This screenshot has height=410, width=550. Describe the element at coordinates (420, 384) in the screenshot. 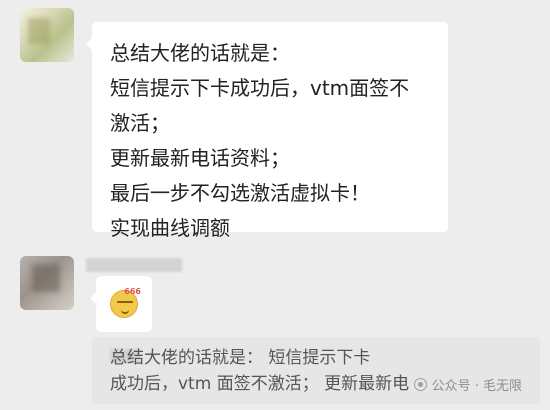

I see `wechat-icon` at that location.